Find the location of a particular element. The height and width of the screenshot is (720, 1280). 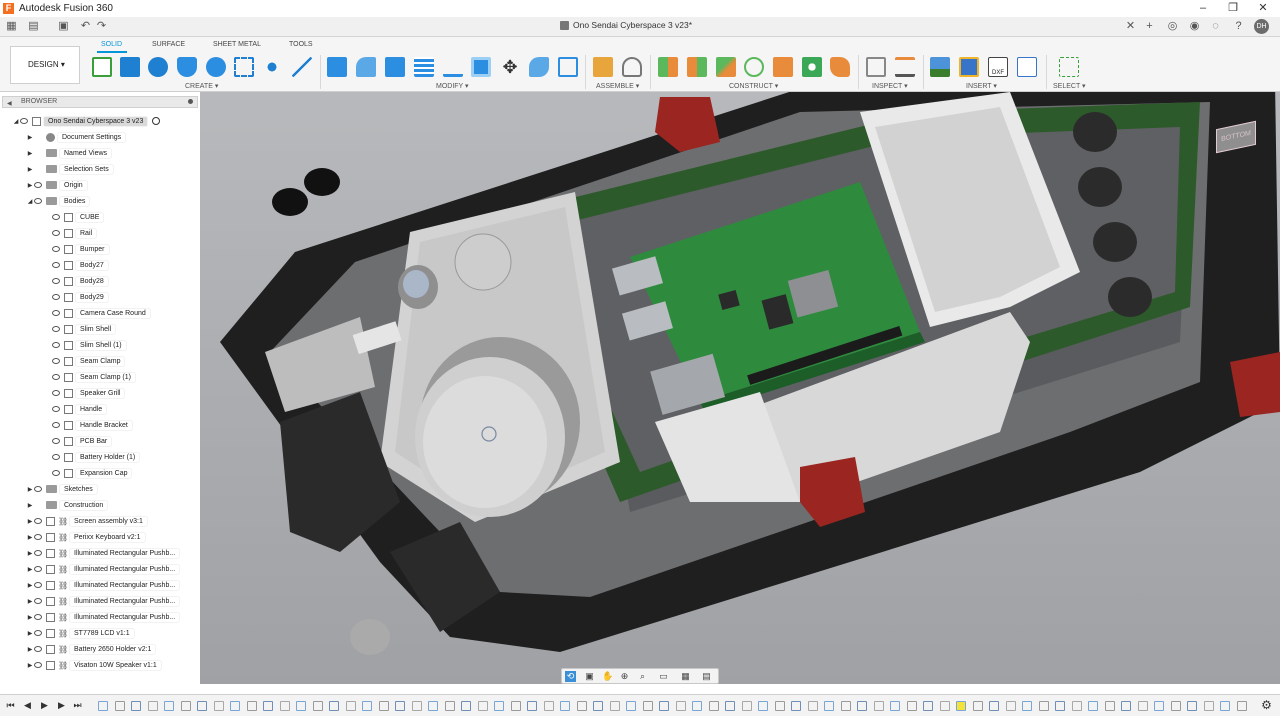

component-item: ▶ ⛓ ST7789 LCD v1:1 is located at coordinates (80, 633).